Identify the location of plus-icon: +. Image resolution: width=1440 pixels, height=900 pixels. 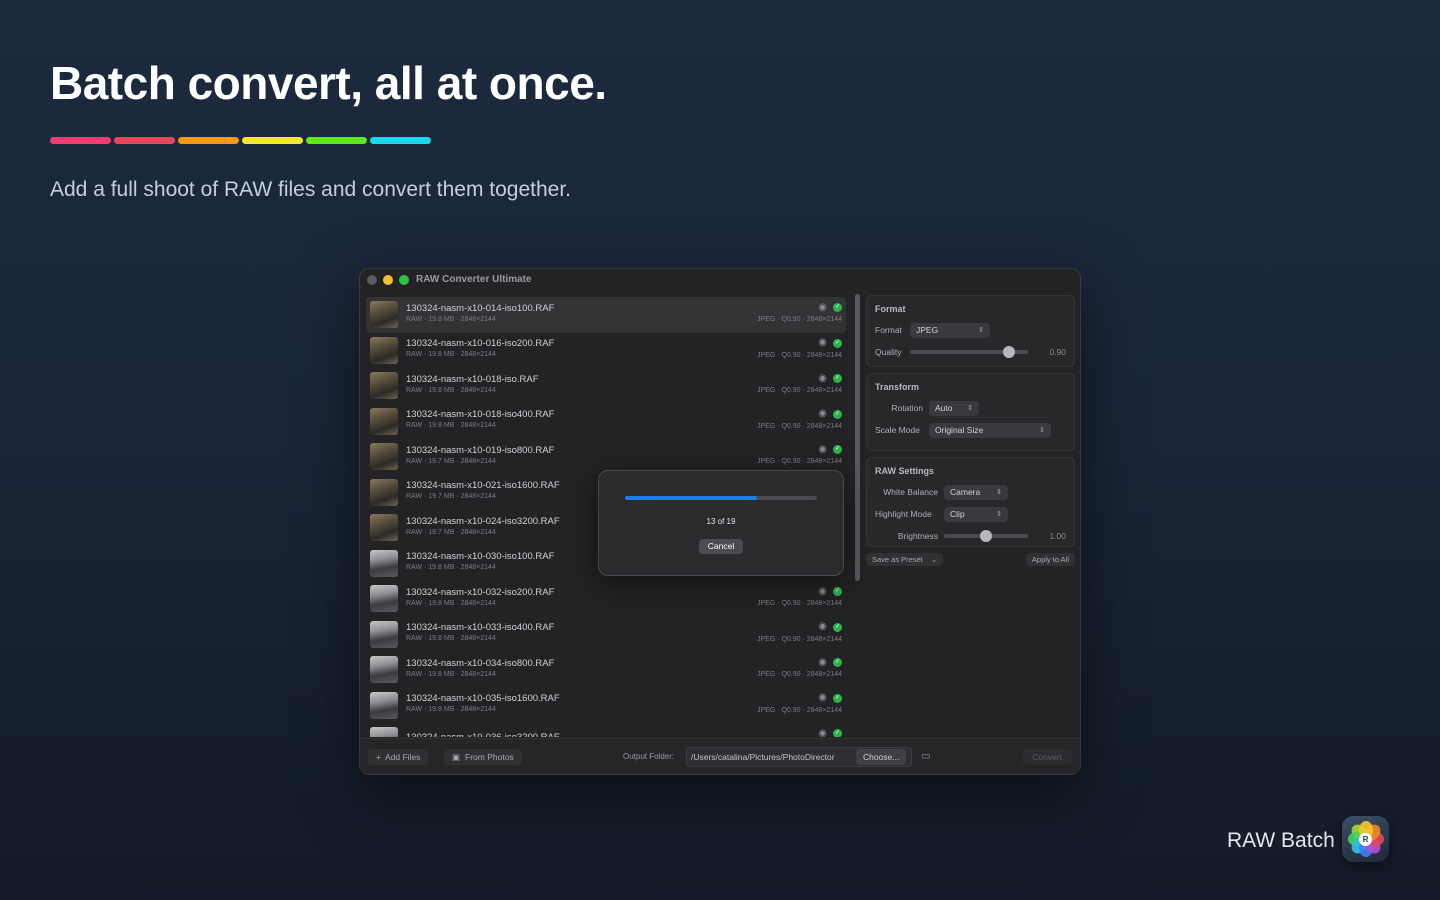
(378, 757).